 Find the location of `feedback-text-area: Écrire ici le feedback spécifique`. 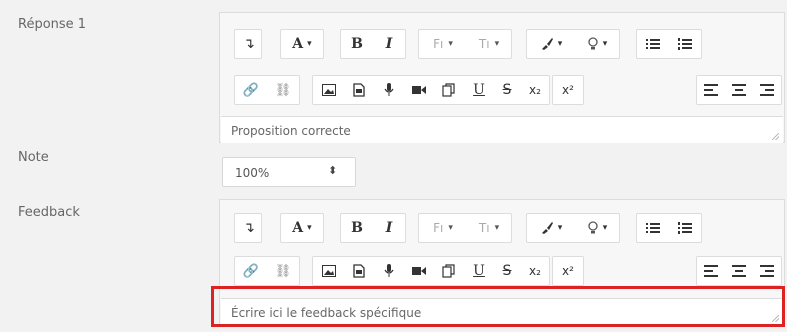

feedback-text-area: Écrire ici le feedback spécifique is located at coordinates (502, 311).